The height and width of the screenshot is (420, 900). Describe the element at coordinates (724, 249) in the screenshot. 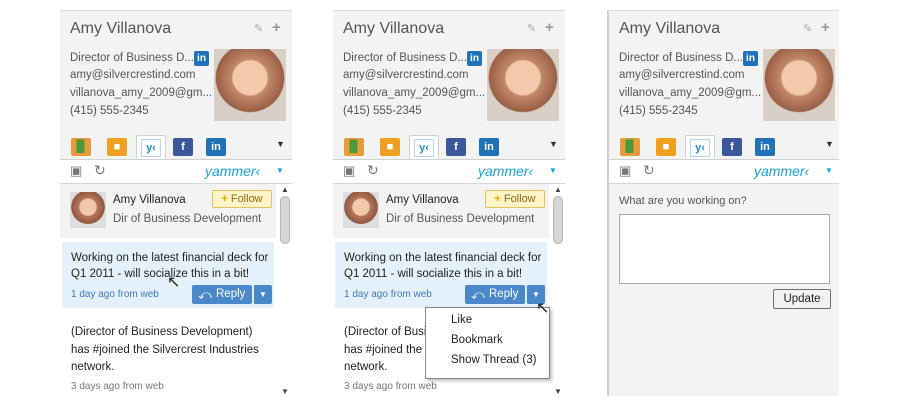

I see `compose-textarea` at that location.